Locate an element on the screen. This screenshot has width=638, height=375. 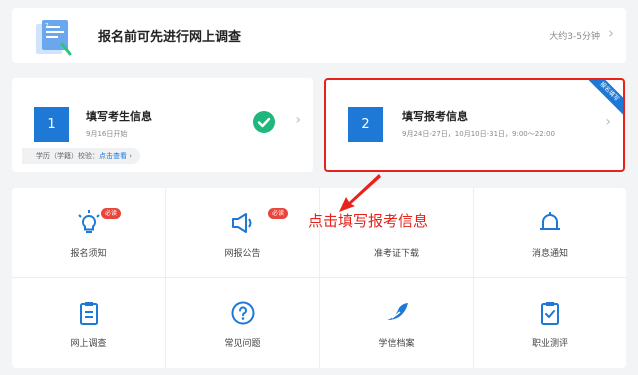
grid-item-career-test: 职业测评 is located at coordinates (550, 323).